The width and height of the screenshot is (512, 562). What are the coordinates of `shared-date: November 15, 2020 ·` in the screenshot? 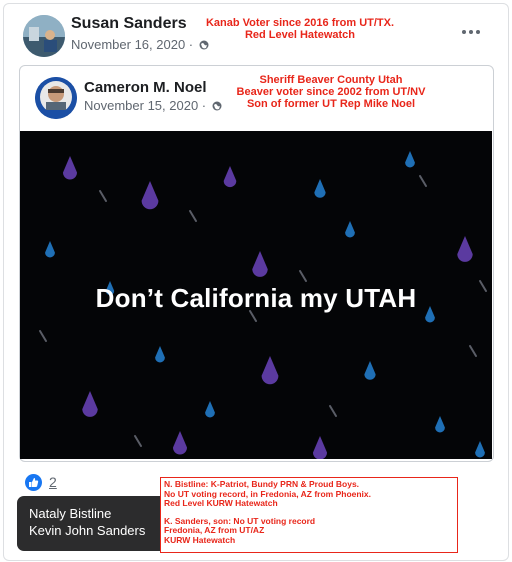 It's located at (153, 105).